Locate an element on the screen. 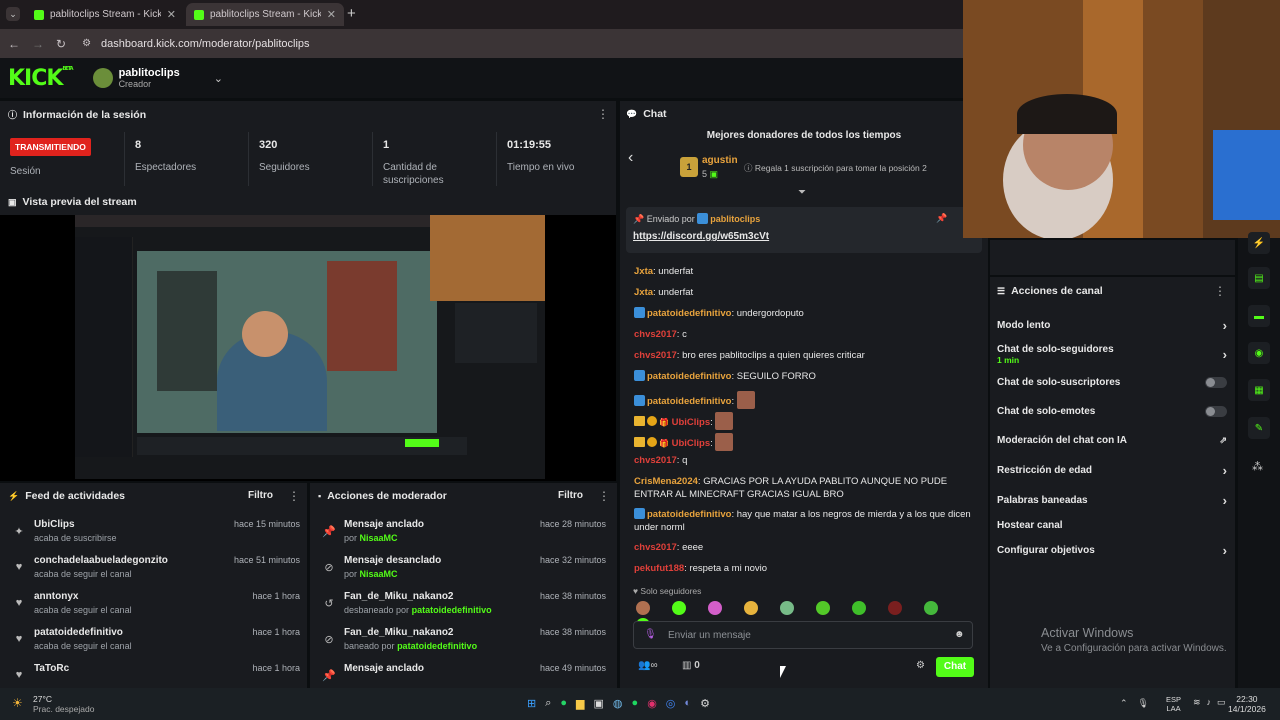  users-add-icon: ⁂ is located at coordinates (1257, 466).